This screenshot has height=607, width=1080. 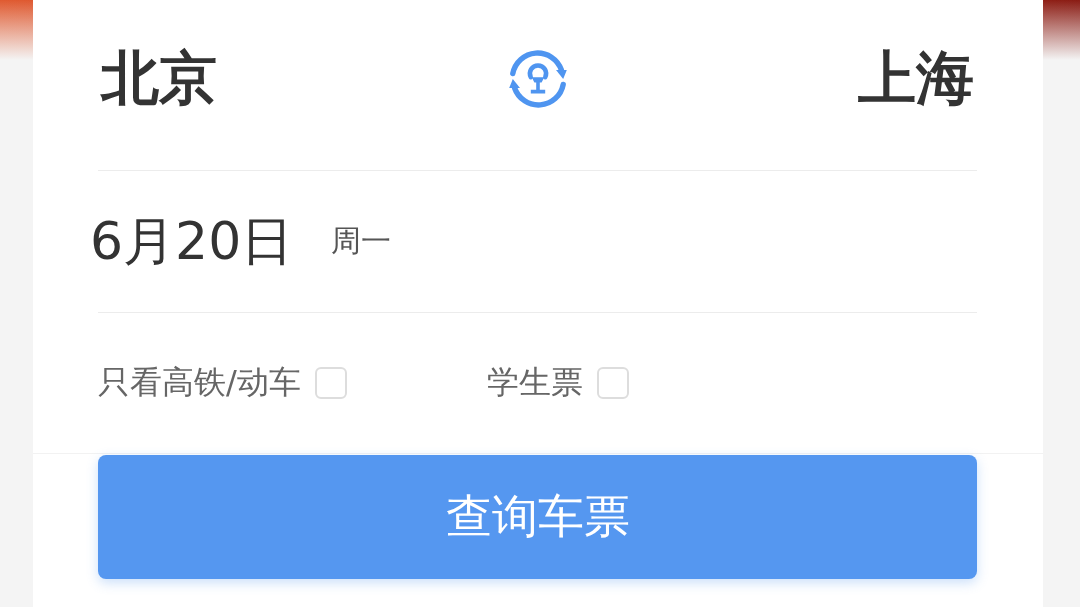 I want to click on weekday-text: 周一, so click(x=361, y=241).